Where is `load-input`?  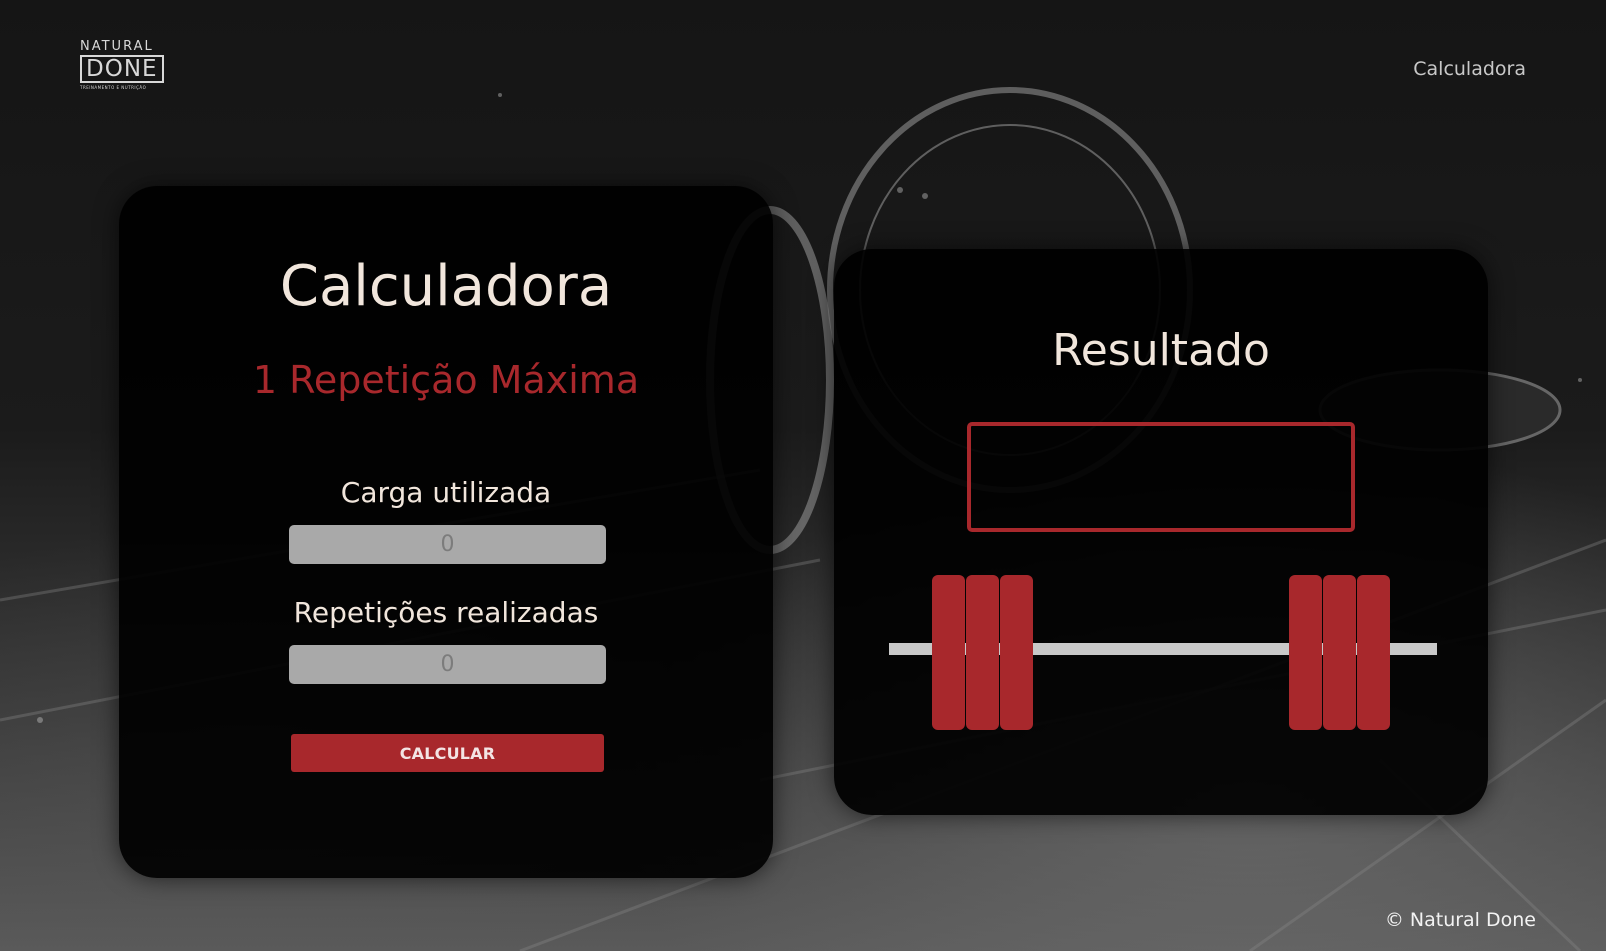 load-input is located at coordinates (447, 544).